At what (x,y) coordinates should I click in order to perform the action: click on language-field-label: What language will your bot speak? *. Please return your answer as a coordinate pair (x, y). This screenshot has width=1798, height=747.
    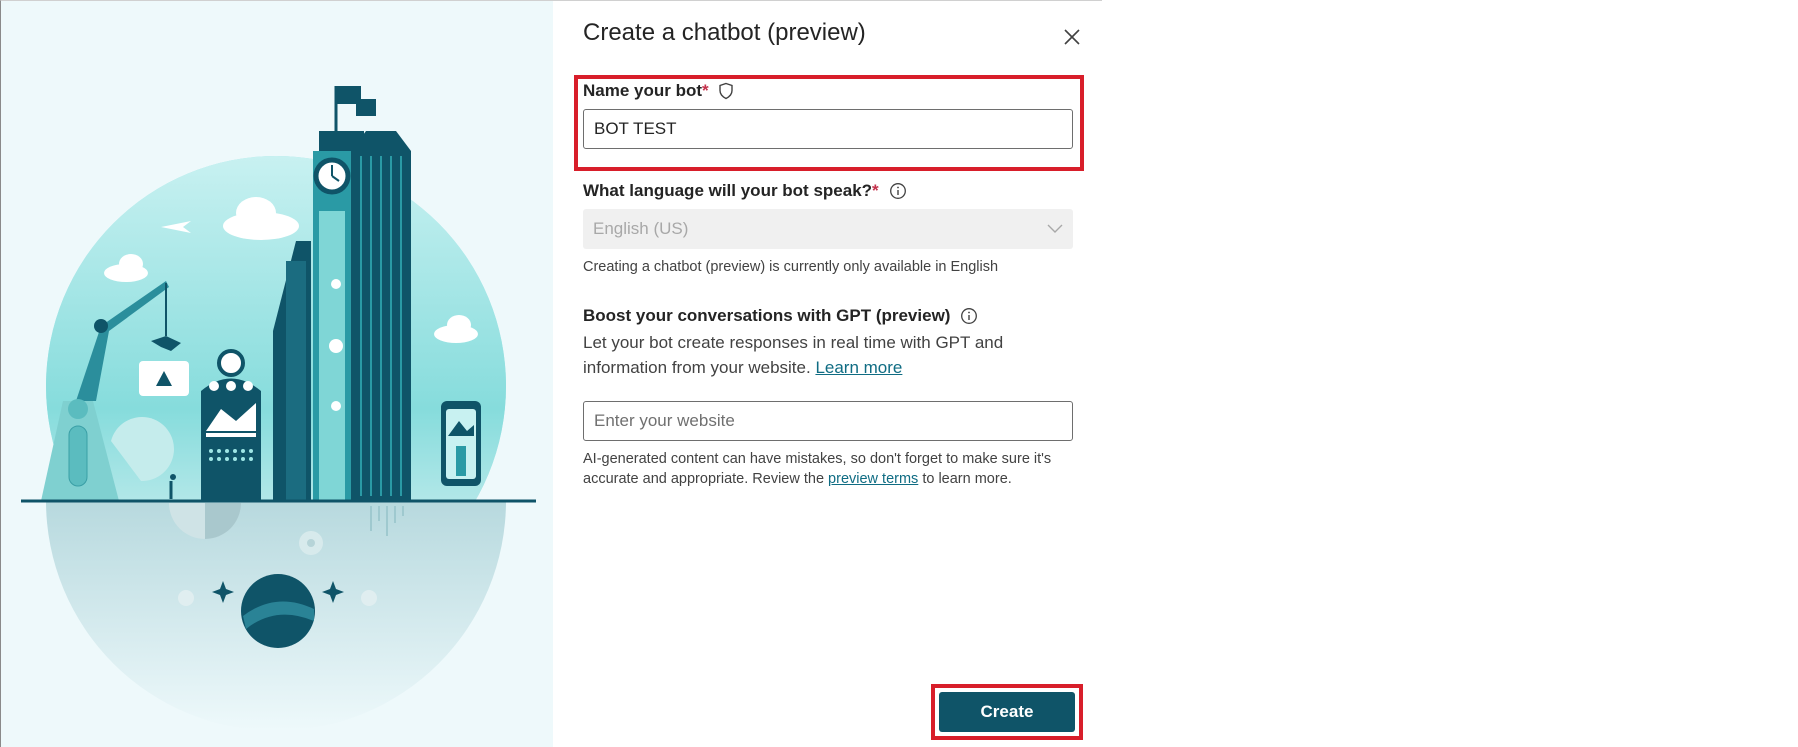
    Looking at the image, I should click on (828, 191).